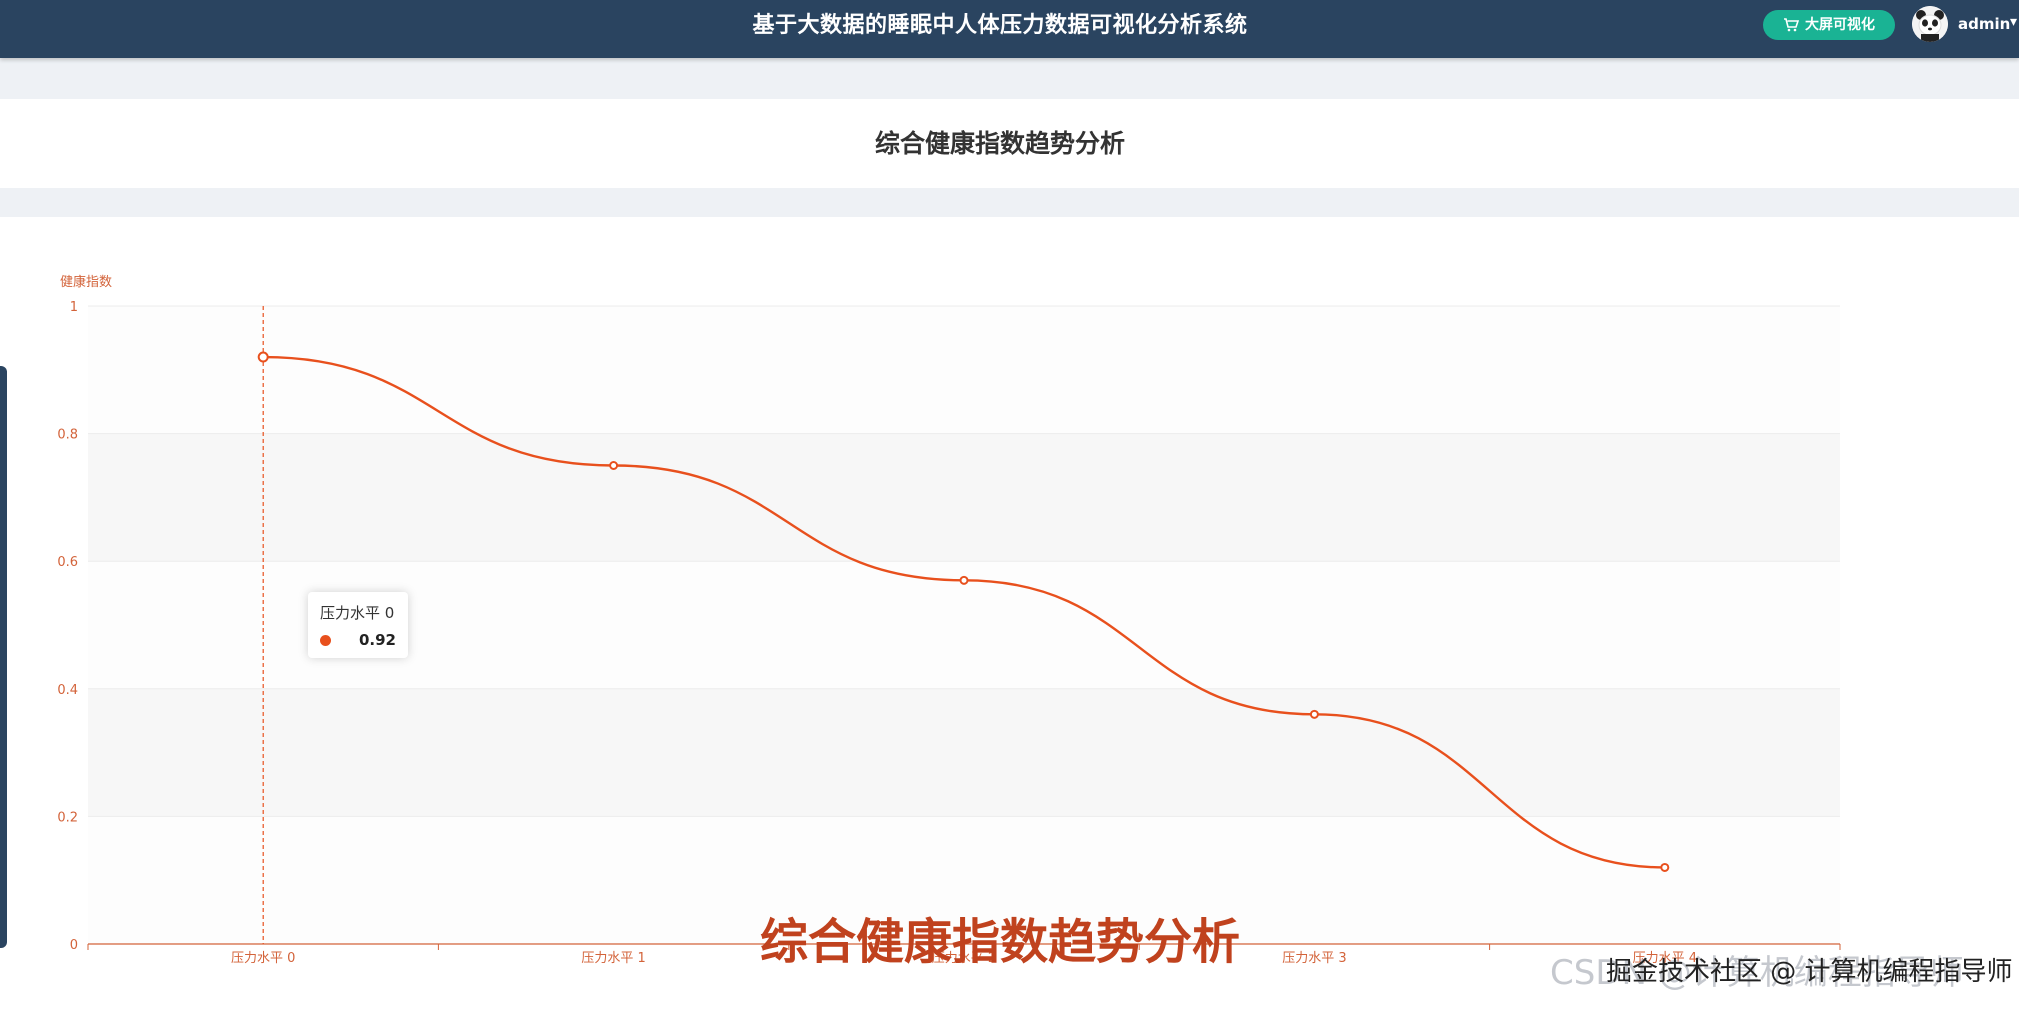  What do you see at coordinates (357, 613) in the screenshot?
I see `tooltip-title: 压力水平 0` at bounding box center [357, 613].